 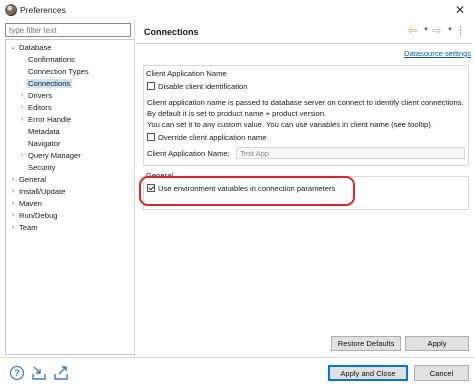 What do you see at coordinates (13, 48) in the screenshot?
I see `chevron-down-icon: ⌄` at bounding box center [13, 48].